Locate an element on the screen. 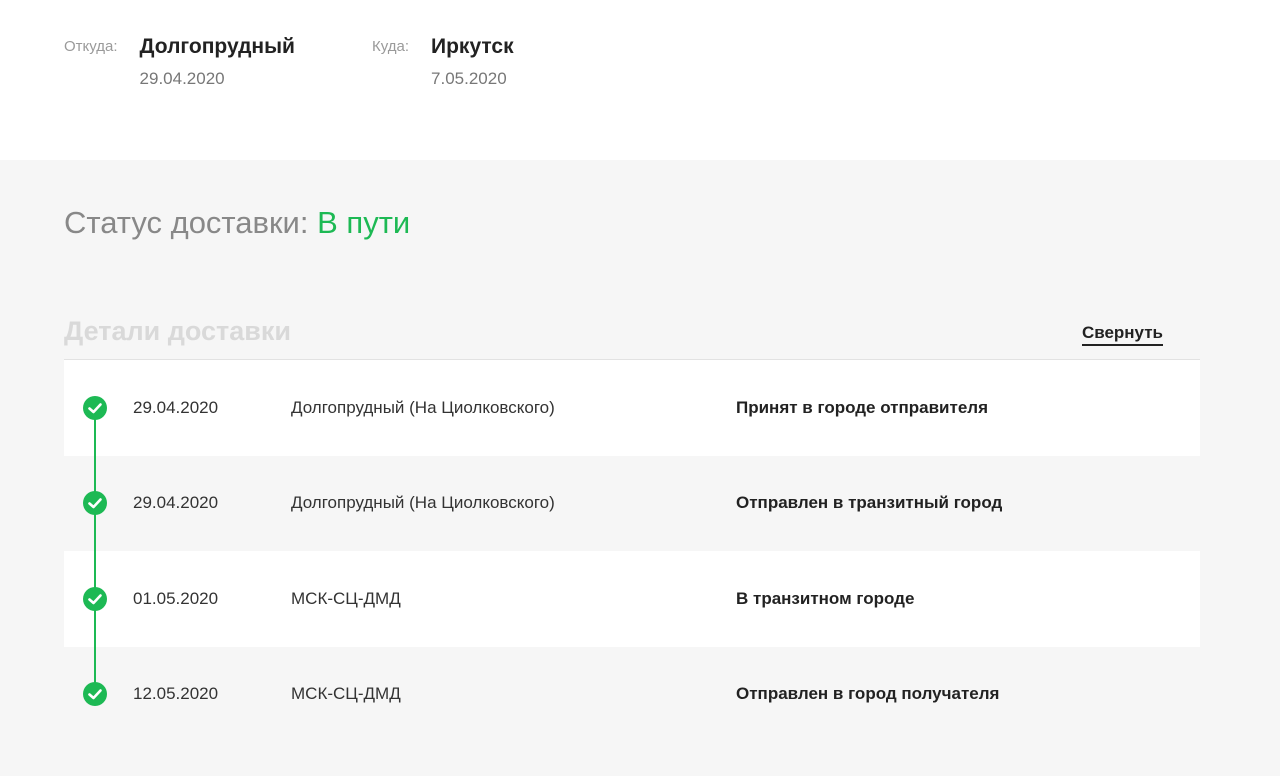 Image resolution: width=1280 pixels, height=776 pixels. from-date: 29.04.2020 is located at coordinates (182, 78).